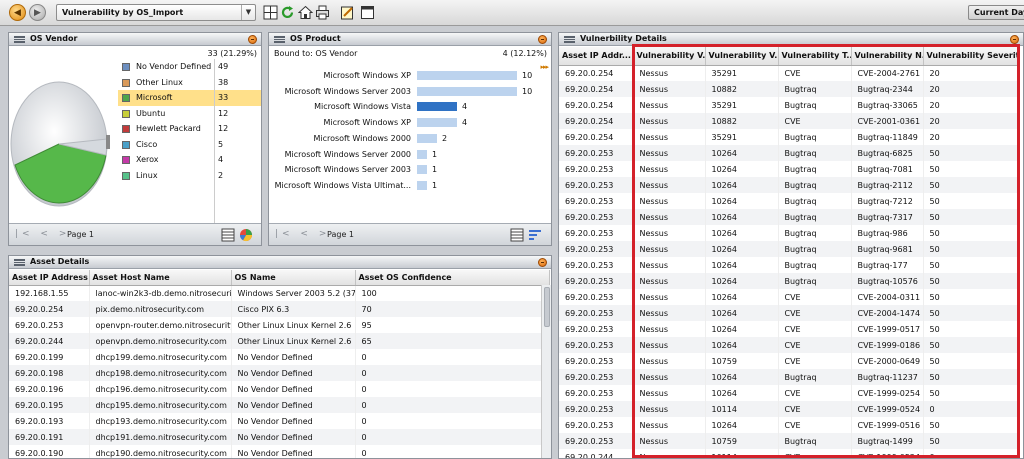 This screenshot has width=1024, height=459. I want to click on vendor-list-item: Ubuntu 12, so click(189, 114).